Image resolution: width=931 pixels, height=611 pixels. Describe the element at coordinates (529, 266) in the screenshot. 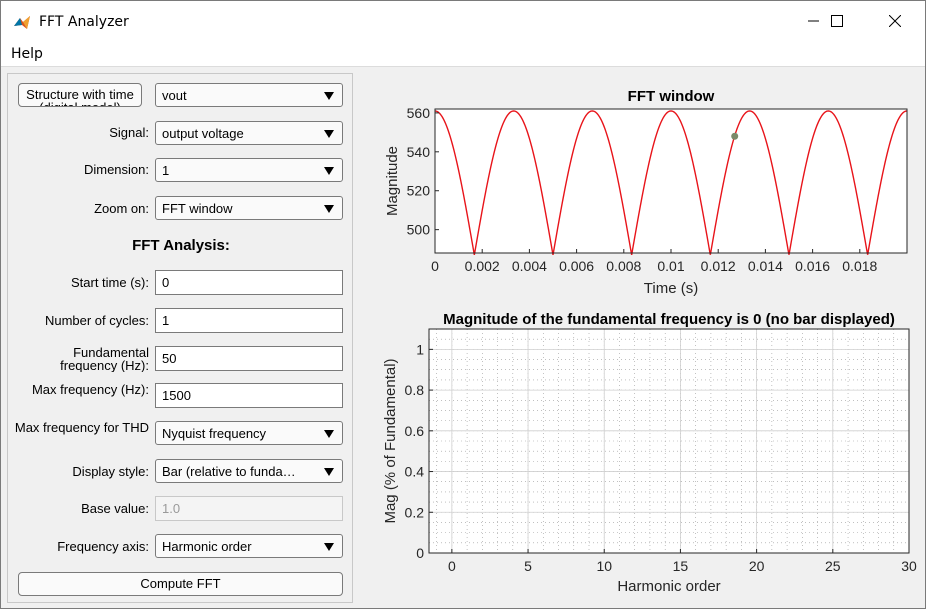

I see `x-tick-label: 0.004` at that location.